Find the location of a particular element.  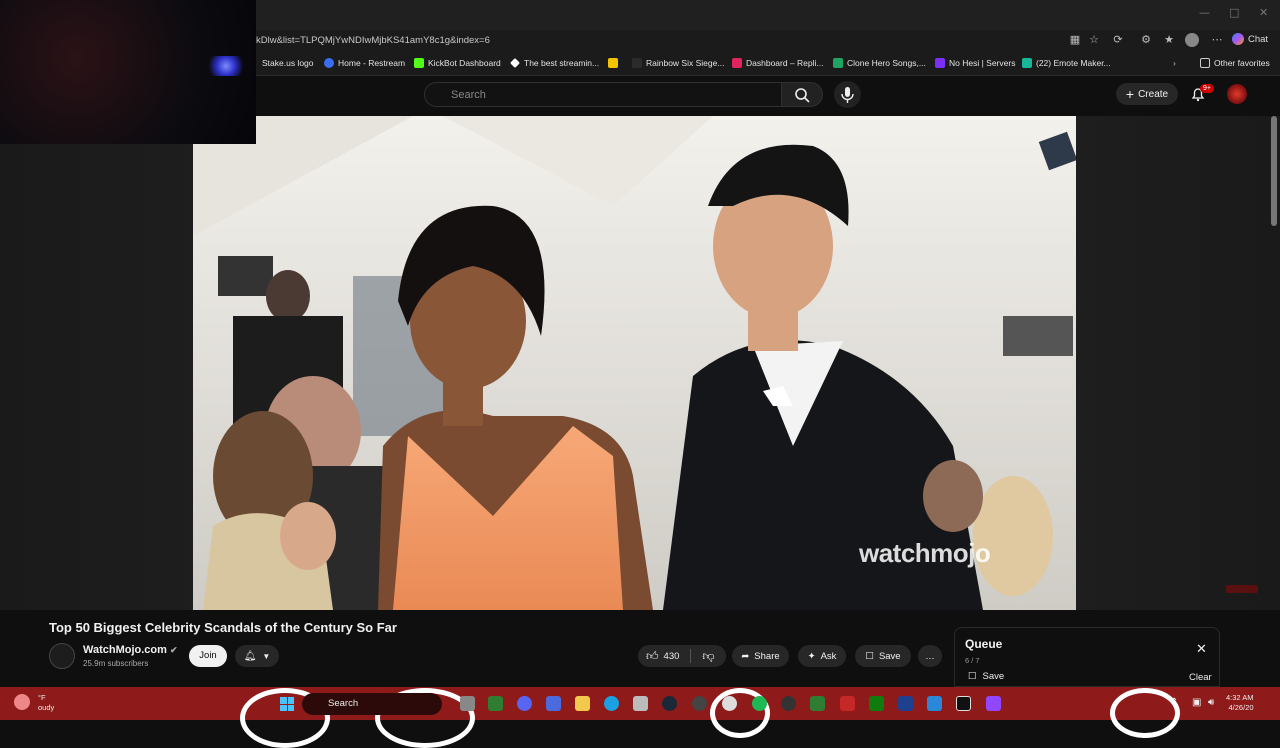

share-arrow-icon: ➦ is located at coordinates (745, 656).